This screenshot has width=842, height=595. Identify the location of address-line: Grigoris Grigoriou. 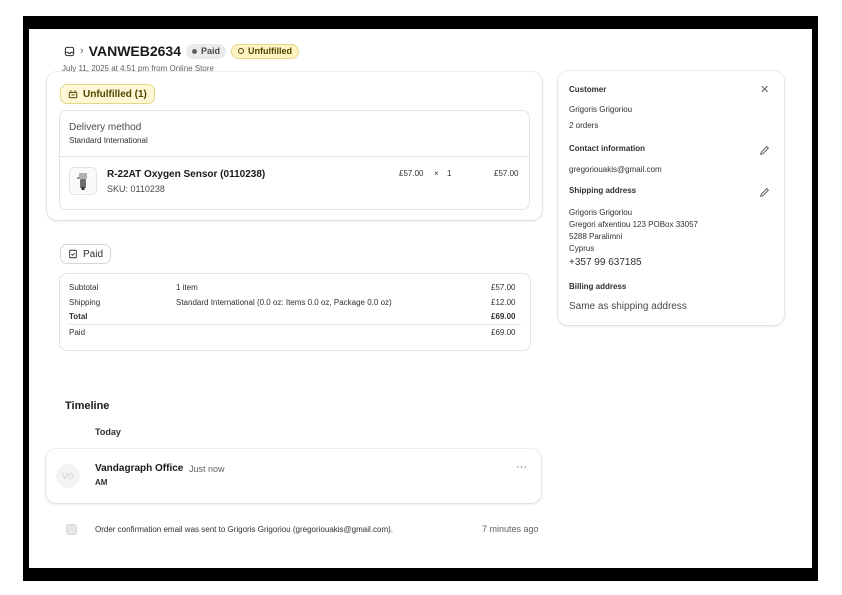
(601, 212).